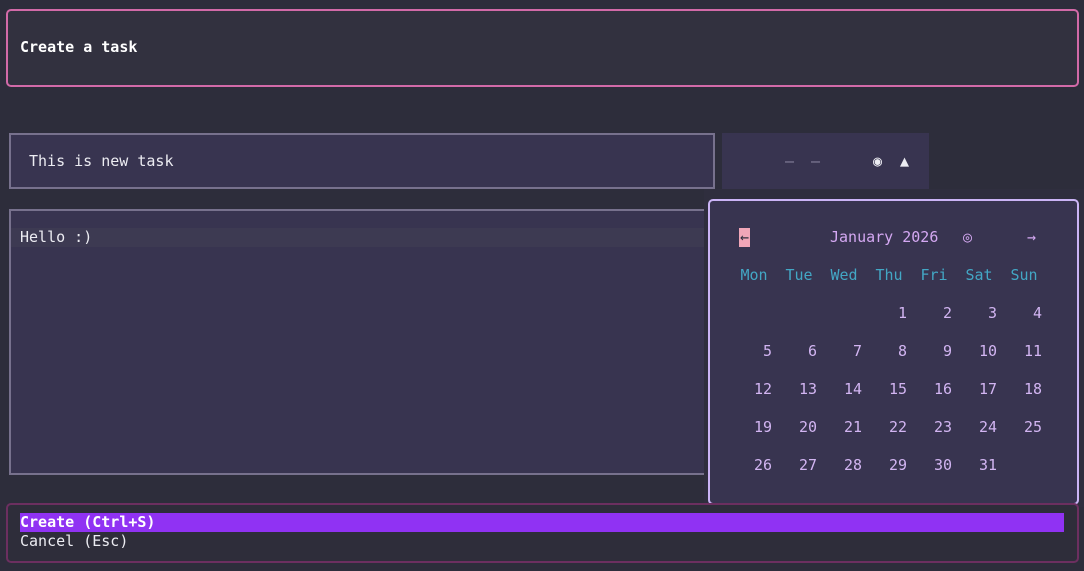  I want to click on weekday-label: Wed, so click(844, 275).